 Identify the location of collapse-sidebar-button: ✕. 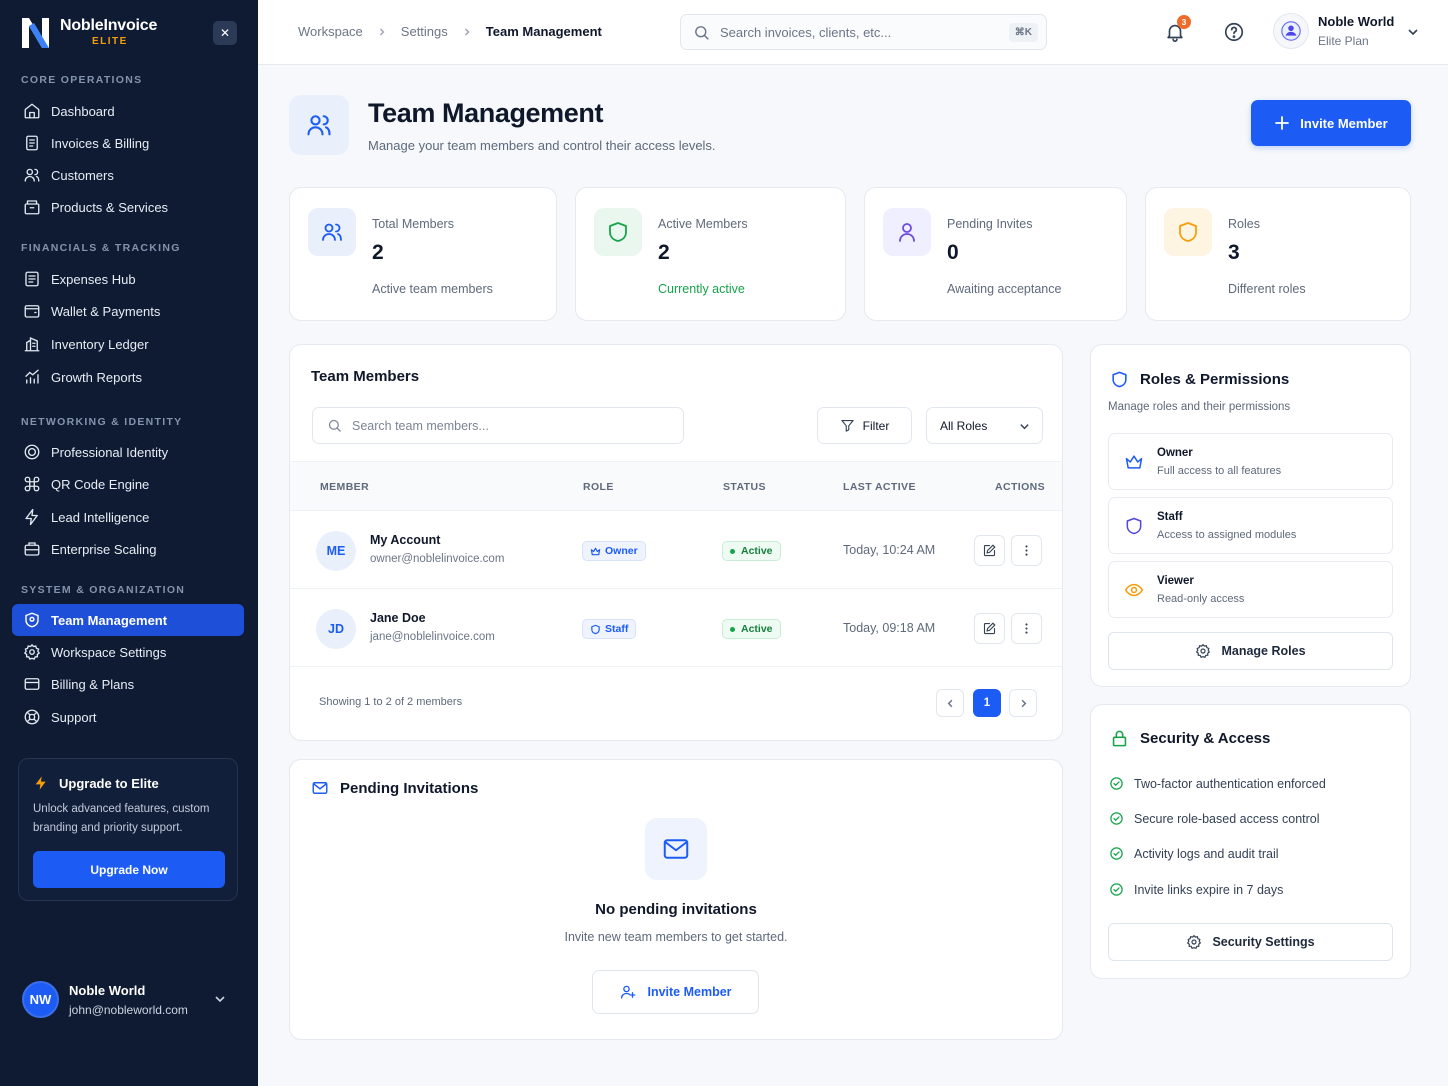
(225, 33).